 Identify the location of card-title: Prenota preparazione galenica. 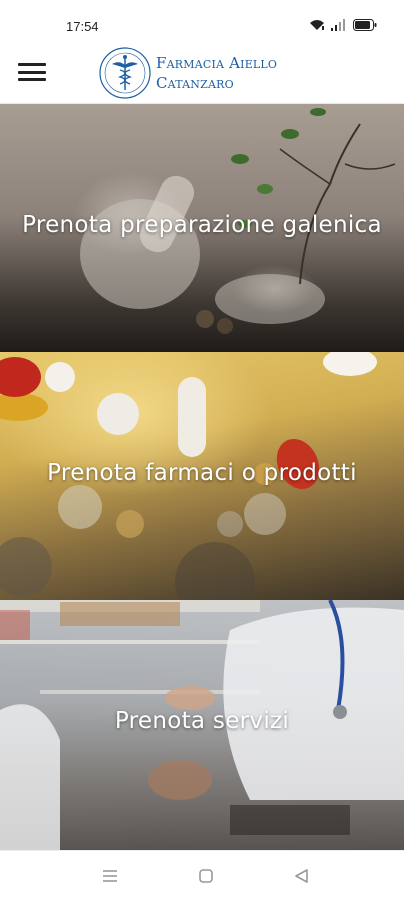
(202, 225).